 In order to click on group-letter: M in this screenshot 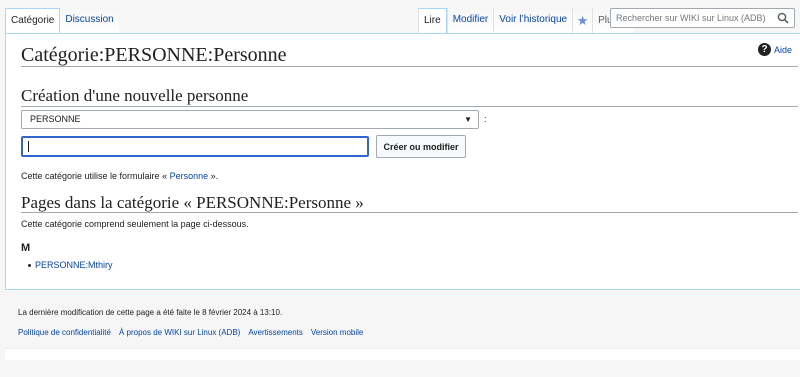, I will do `click(26, 248)`.